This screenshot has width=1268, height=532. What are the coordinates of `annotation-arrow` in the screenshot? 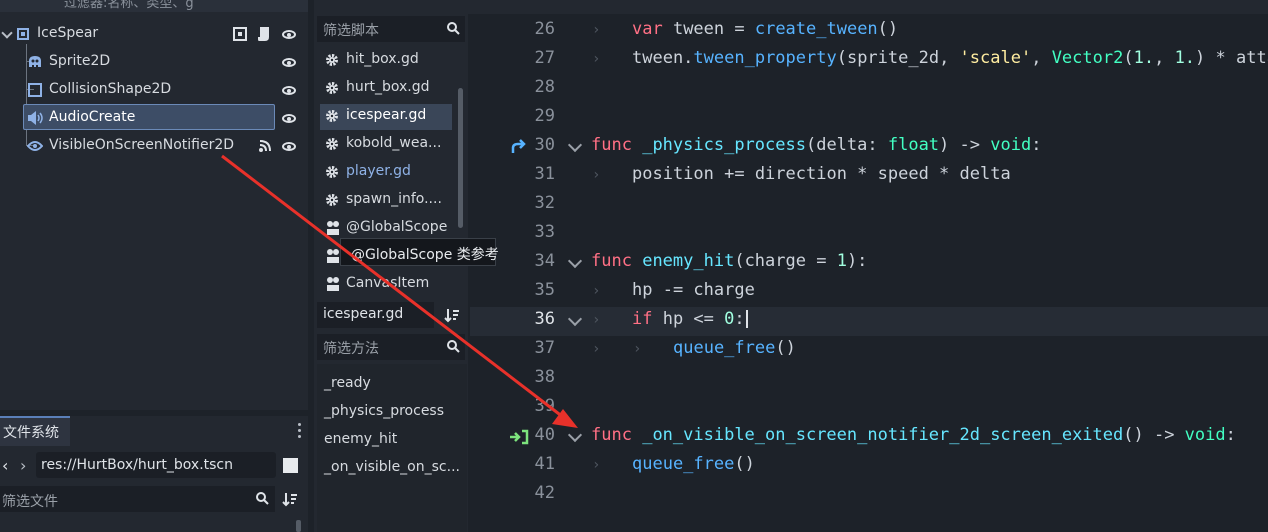 It's located at (399, 291).